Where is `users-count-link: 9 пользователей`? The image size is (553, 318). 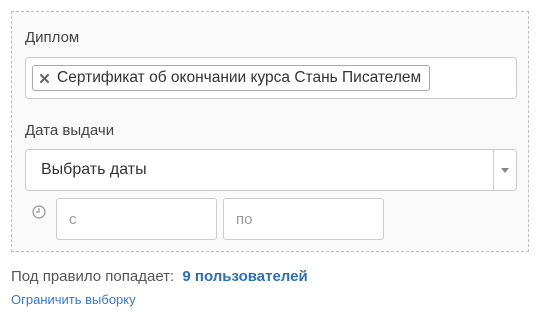
users-count-link: 9 пользователей is located at coordinates (244, 276).